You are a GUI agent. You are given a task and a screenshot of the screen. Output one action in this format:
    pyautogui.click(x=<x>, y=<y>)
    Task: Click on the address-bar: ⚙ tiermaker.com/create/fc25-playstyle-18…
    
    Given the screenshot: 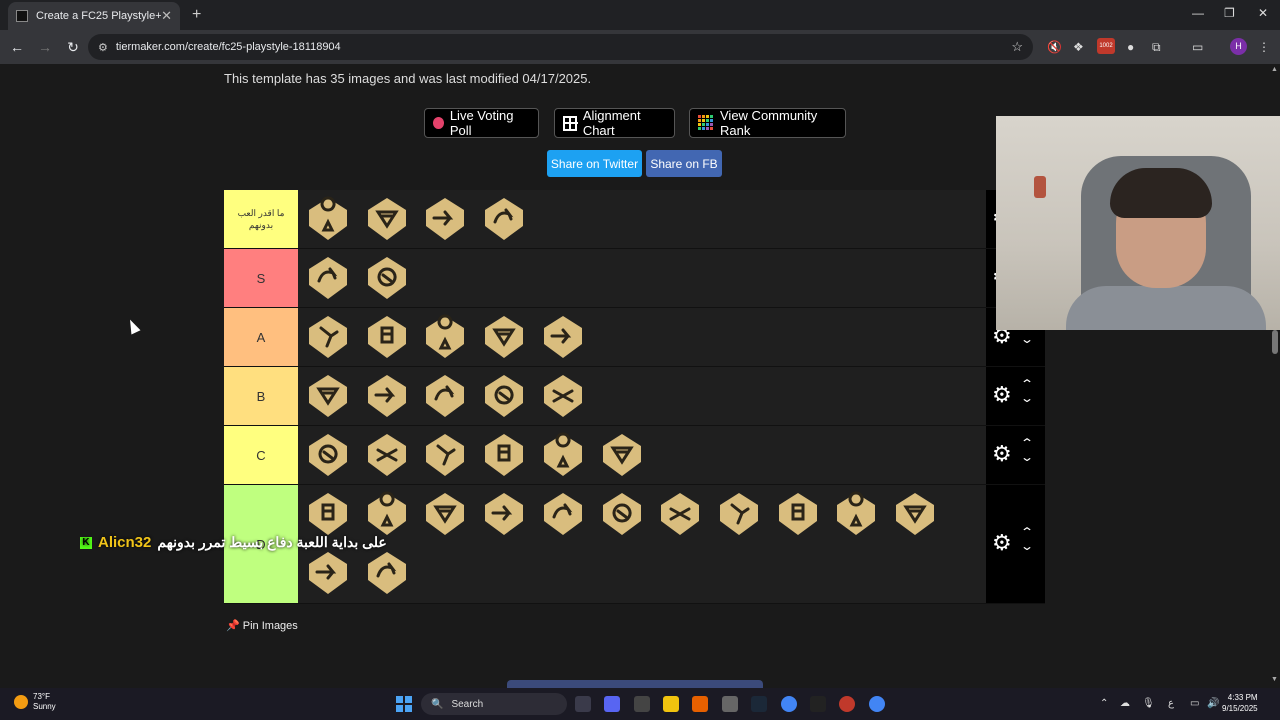 What is the action you would take?
    pyautogui.click(x=560, y=47)
    